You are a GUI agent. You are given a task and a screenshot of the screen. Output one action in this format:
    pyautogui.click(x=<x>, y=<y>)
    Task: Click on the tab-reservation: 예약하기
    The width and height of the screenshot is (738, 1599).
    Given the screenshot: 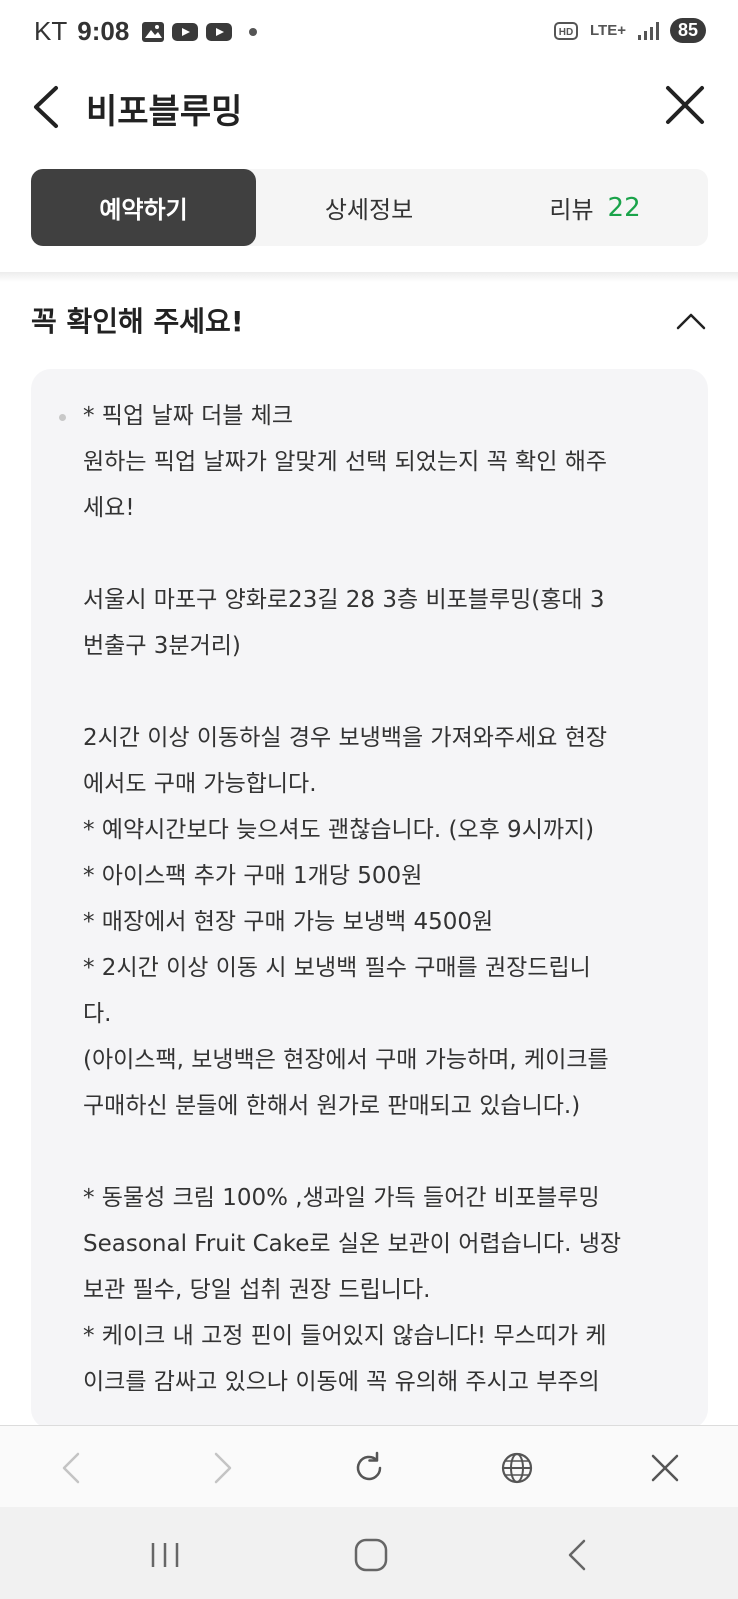 What is the action you would take?
    pyautogui.click(x=143, y=207)
    